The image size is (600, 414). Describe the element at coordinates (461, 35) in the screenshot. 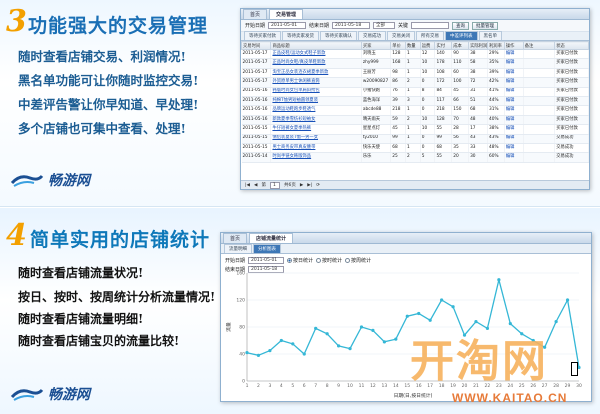

I see `subtab-bad-reviews: 中差评列表` at that location.